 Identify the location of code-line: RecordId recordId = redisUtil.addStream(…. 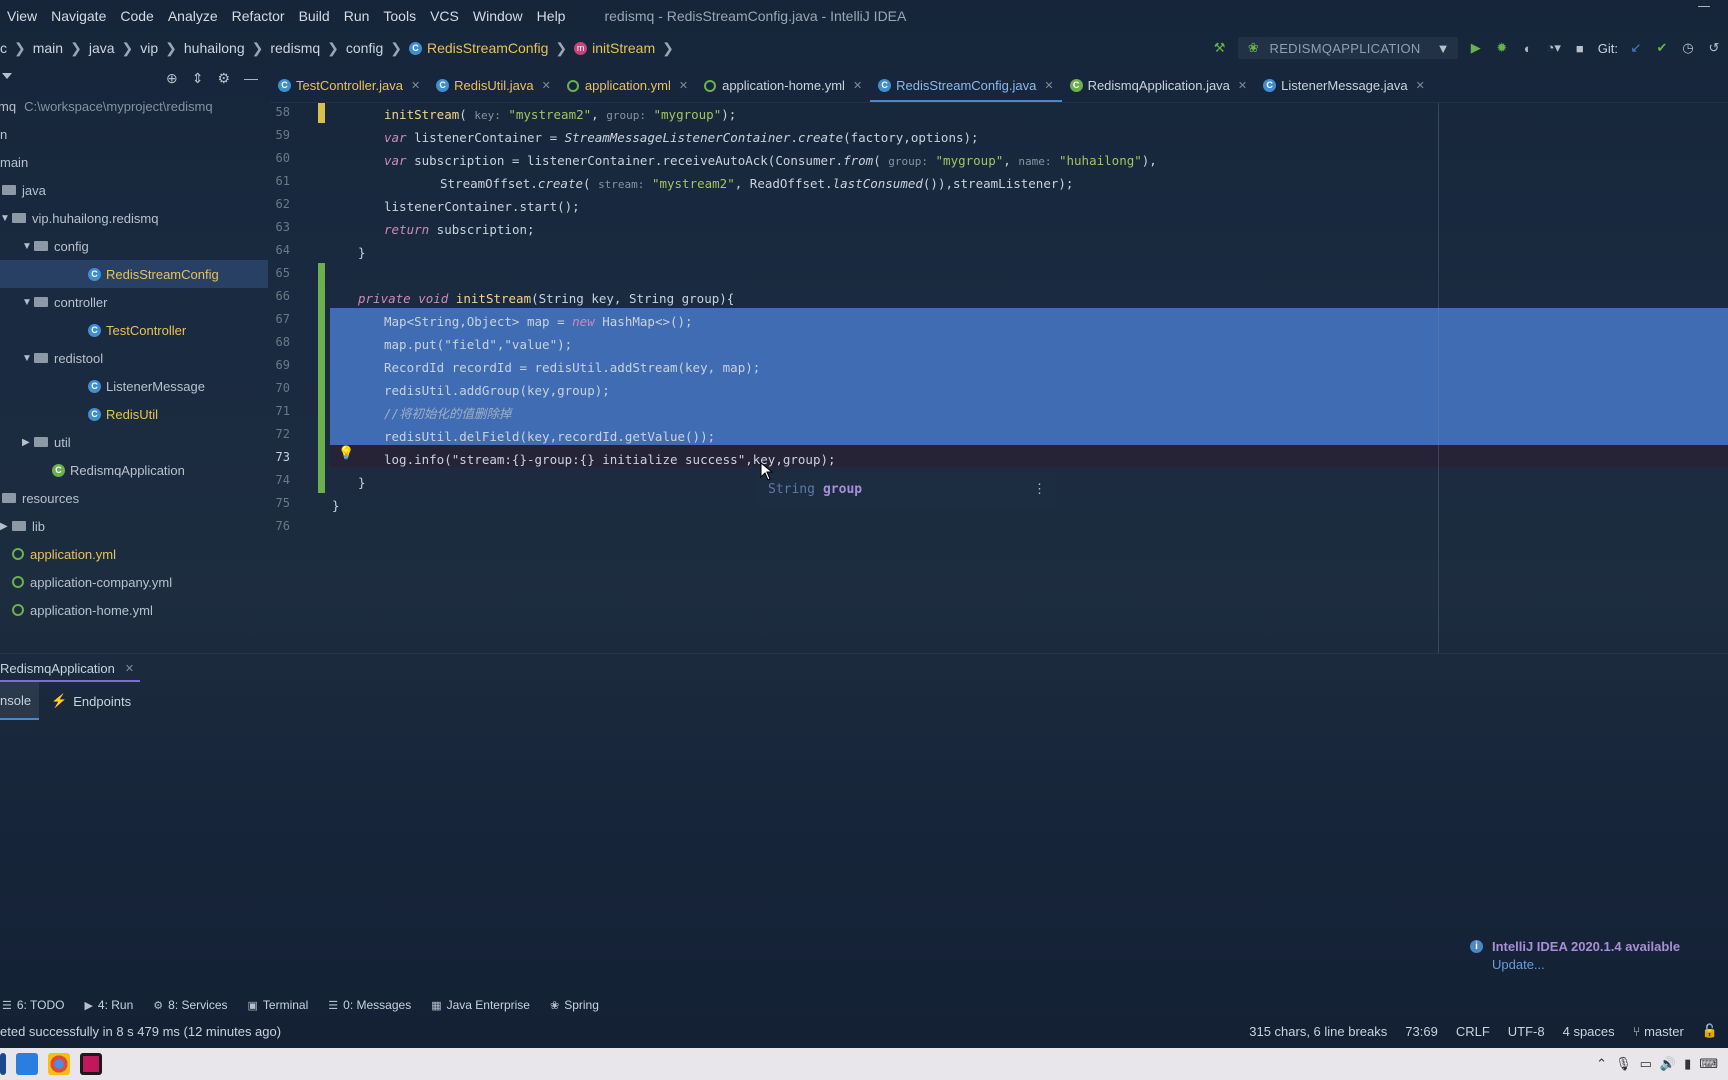
(572, 367).